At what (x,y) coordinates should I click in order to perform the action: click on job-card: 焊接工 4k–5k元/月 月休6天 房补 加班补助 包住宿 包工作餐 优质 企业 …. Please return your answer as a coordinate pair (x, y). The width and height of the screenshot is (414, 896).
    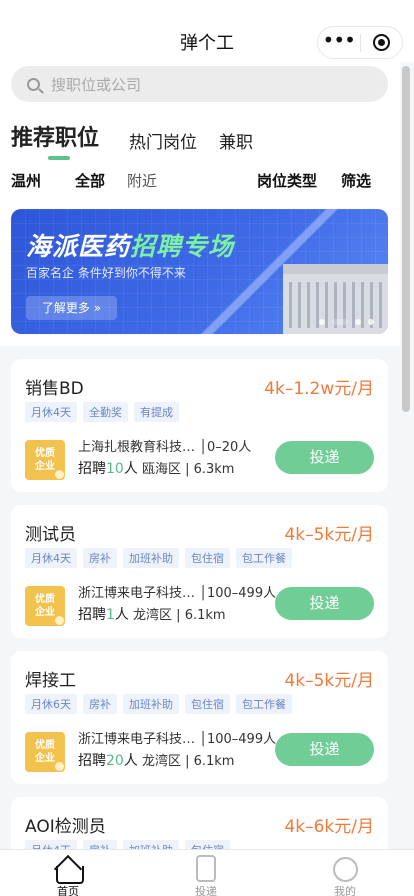
    Looking at the image, I should click on (199, 717).